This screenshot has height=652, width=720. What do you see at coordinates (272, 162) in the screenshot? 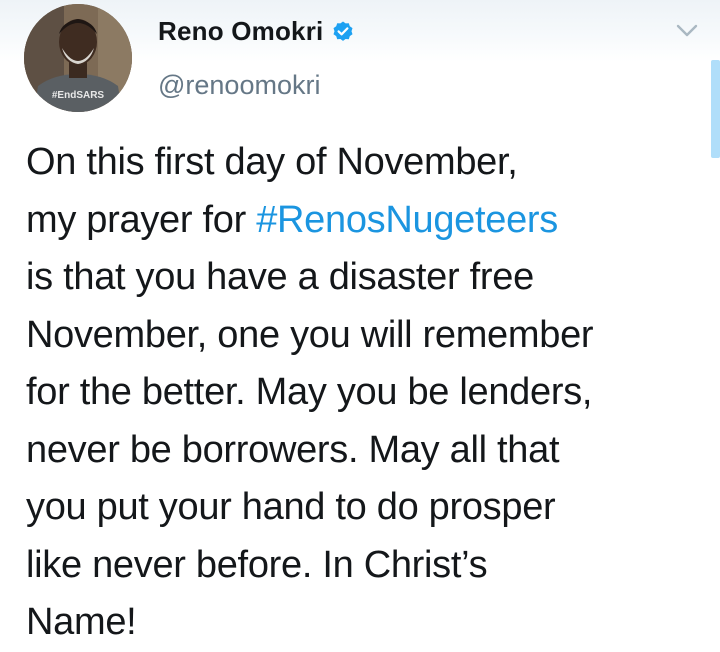
I see `tweet-line-text: On this first day of November,` at bounding box center [272, 162].